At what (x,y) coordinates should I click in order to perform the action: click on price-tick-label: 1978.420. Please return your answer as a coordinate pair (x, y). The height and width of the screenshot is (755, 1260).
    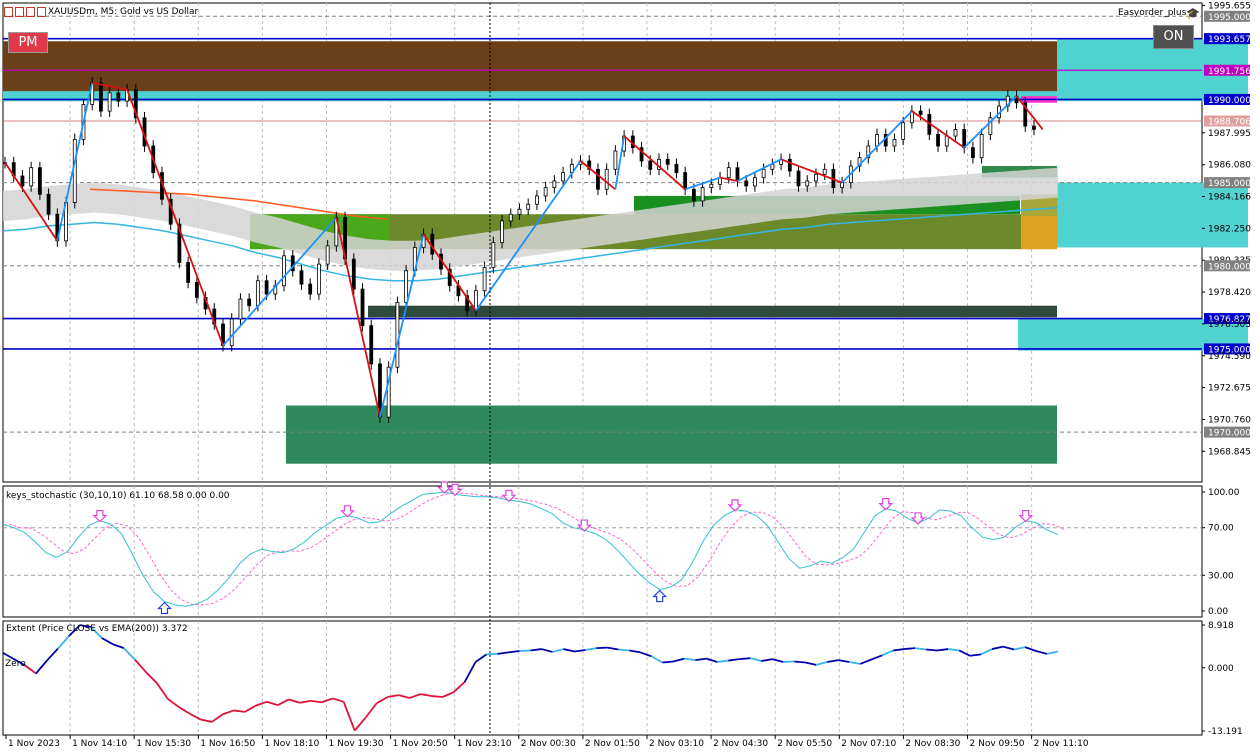
    Looking at the image, I should click on (1229, 293).